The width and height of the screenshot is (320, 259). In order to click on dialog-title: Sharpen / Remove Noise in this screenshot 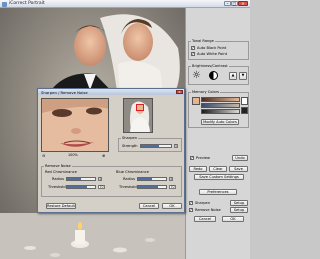, I will do `click(64, 92)`.